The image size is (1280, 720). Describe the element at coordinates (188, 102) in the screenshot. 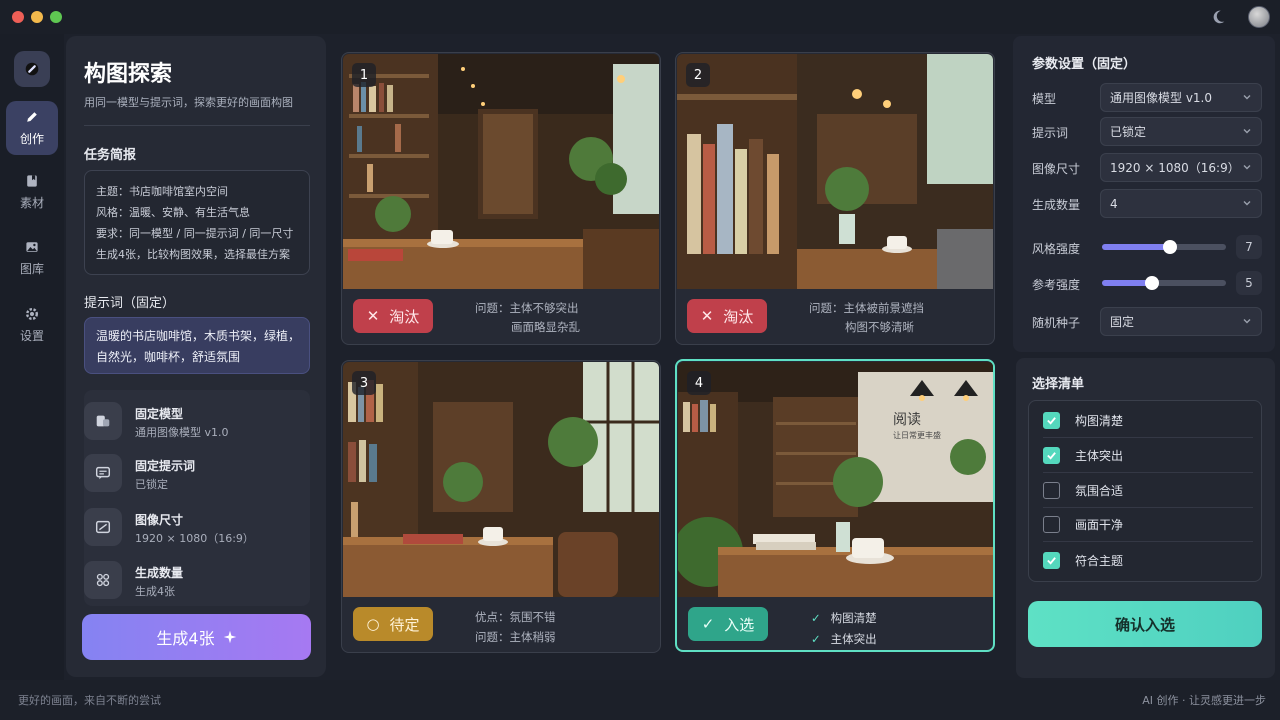

I see `page-subtitle: 用同一模型与提示词，探索更好的画面构图` at that location.